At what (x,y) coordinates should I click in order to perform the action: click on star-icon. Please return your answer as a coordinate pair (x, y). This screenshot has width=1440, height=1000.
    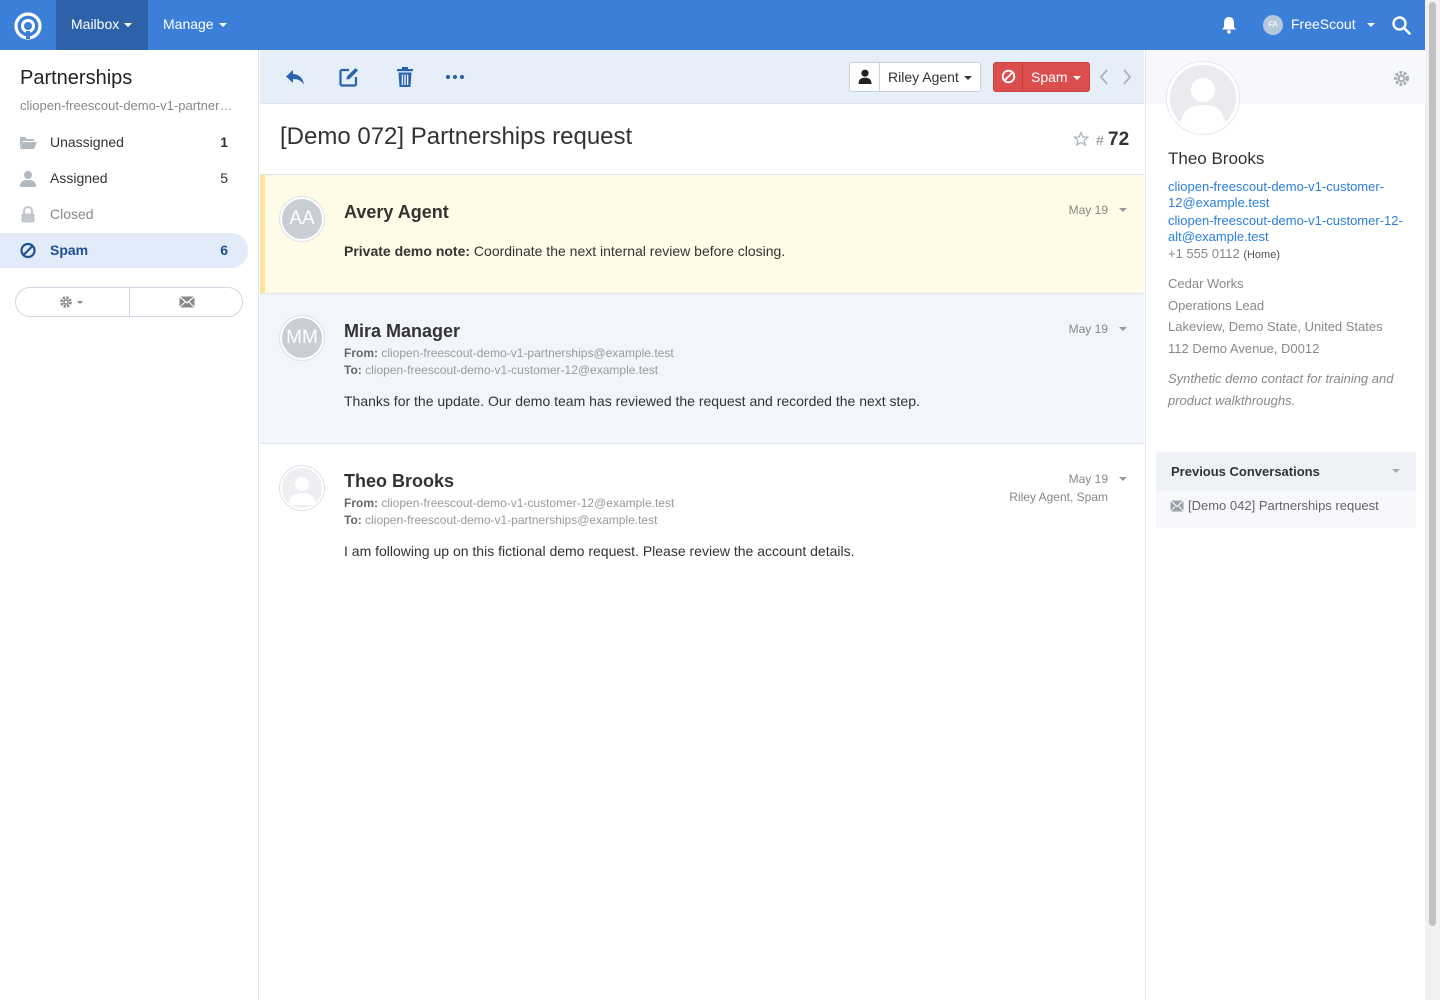
    Looking at the image, I should click on (1081, 139).